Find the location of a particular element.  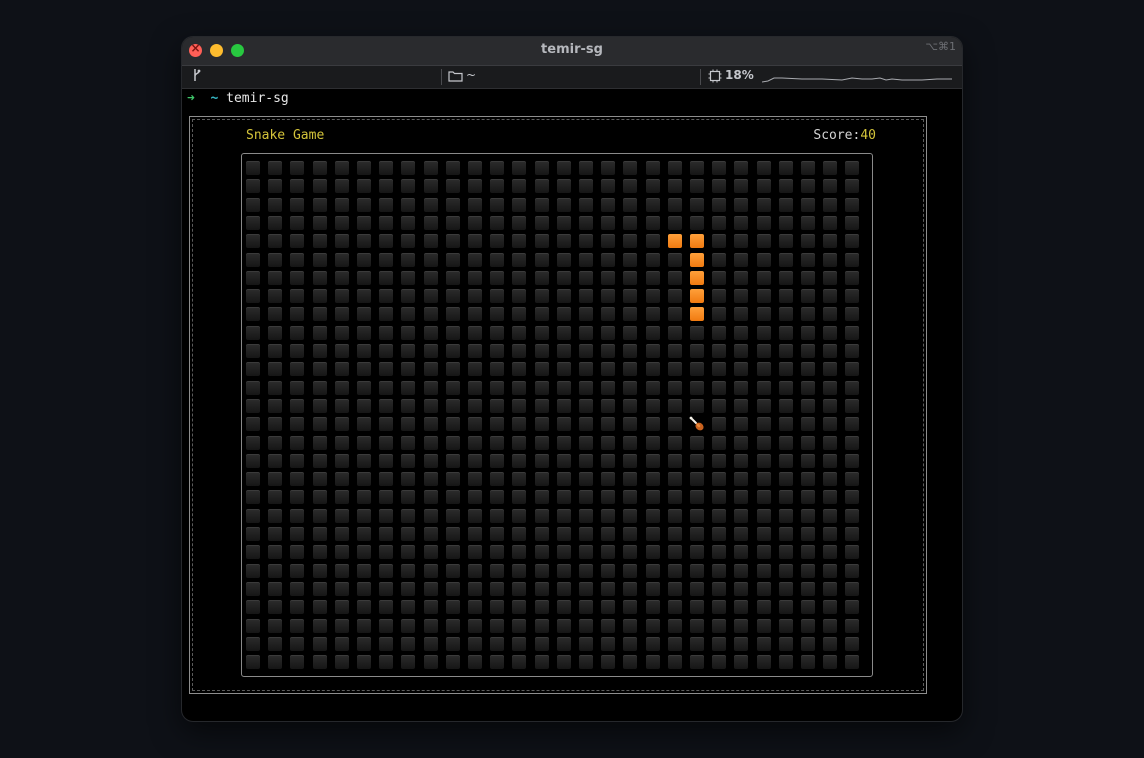

shell-prompt: ➜ ~ temir-sg is located at coordinates (238, 98).